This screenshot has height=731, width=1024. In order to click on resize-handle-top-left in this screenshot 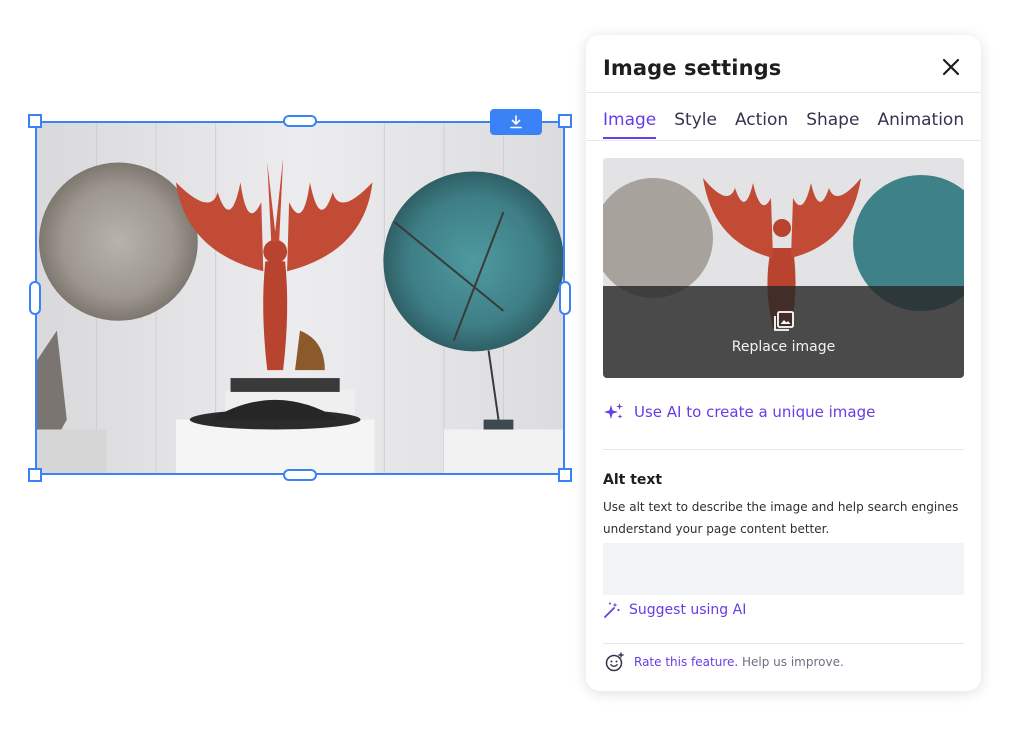, I will do `click(35, 121)`.